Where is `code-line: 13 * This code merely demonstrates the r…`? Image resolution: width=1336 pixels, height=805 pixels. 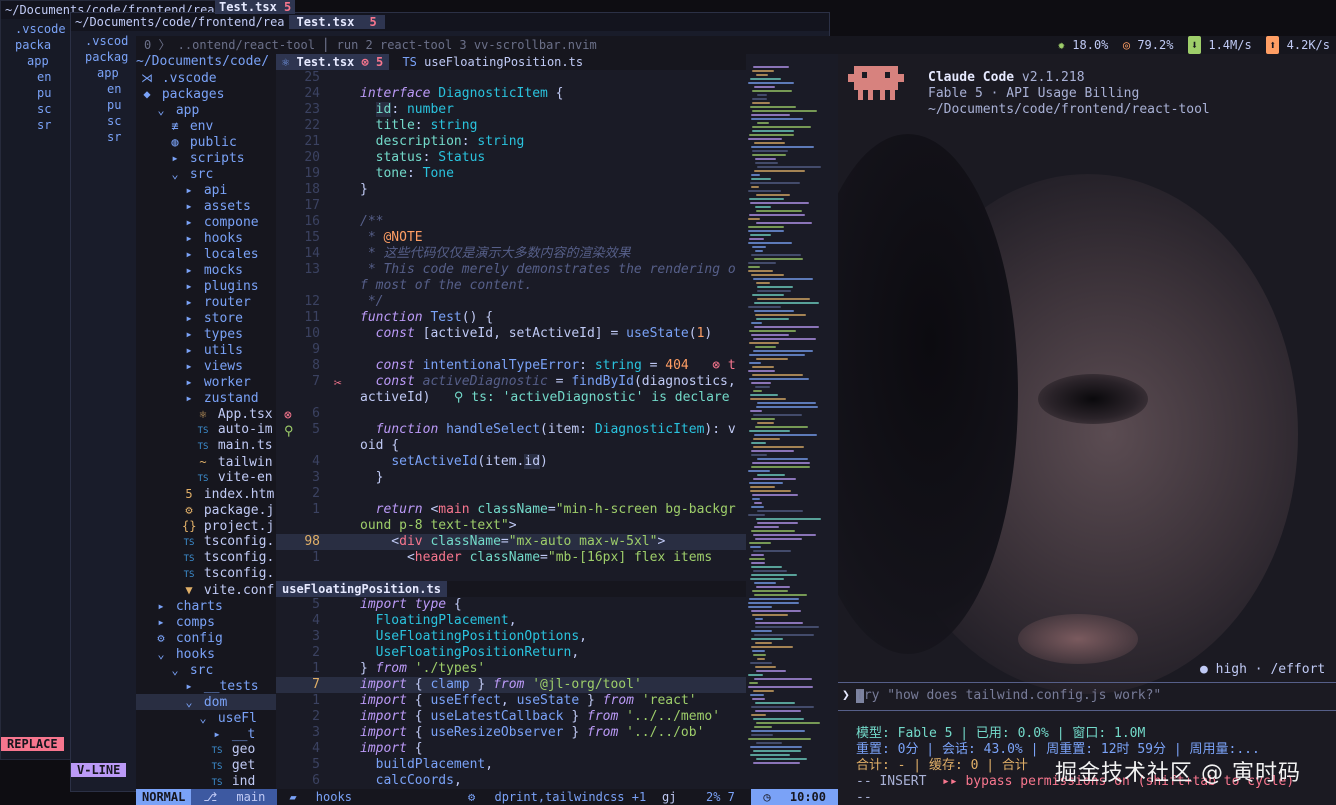
code-line: 13 * This code merely demonstrates the r… is located at coordinates (511, 270).